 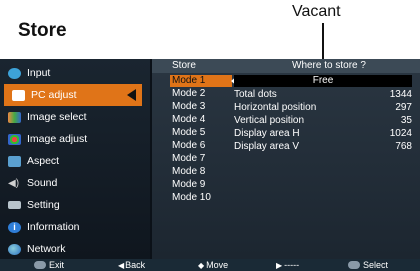 I want to click on sidebar-item-image-select: Image select, so click(x=75, y=117).